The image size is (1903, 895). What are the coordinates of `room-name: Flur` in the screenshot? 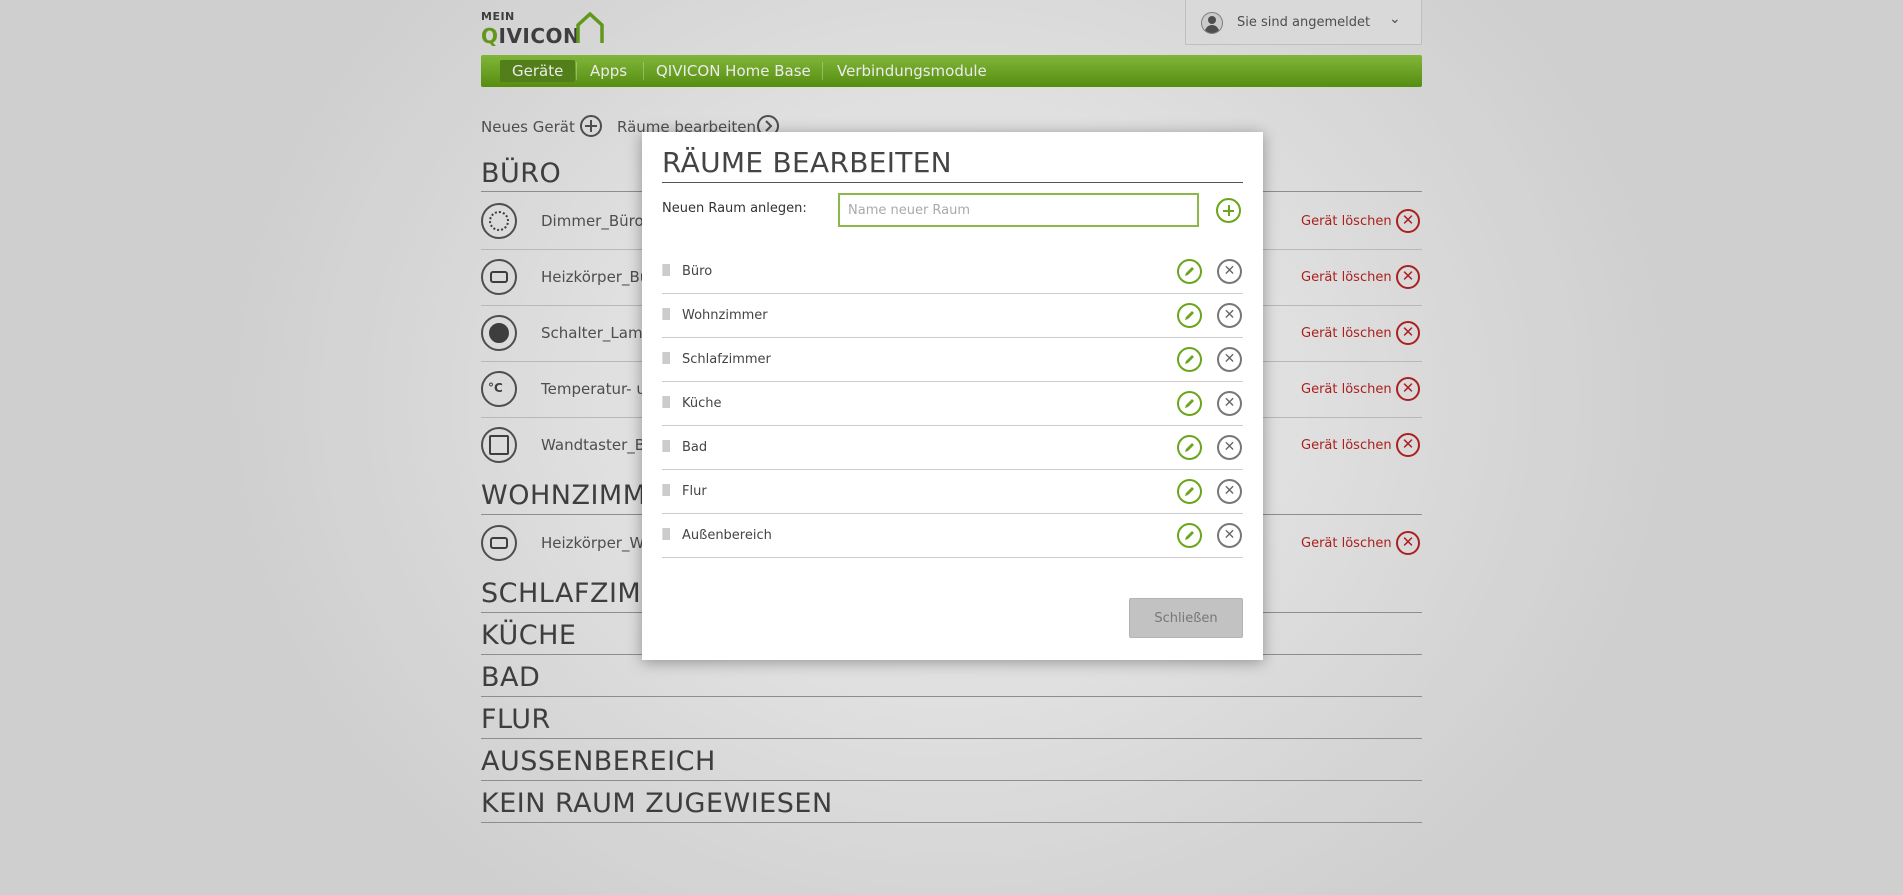 It's located at (694, 491).